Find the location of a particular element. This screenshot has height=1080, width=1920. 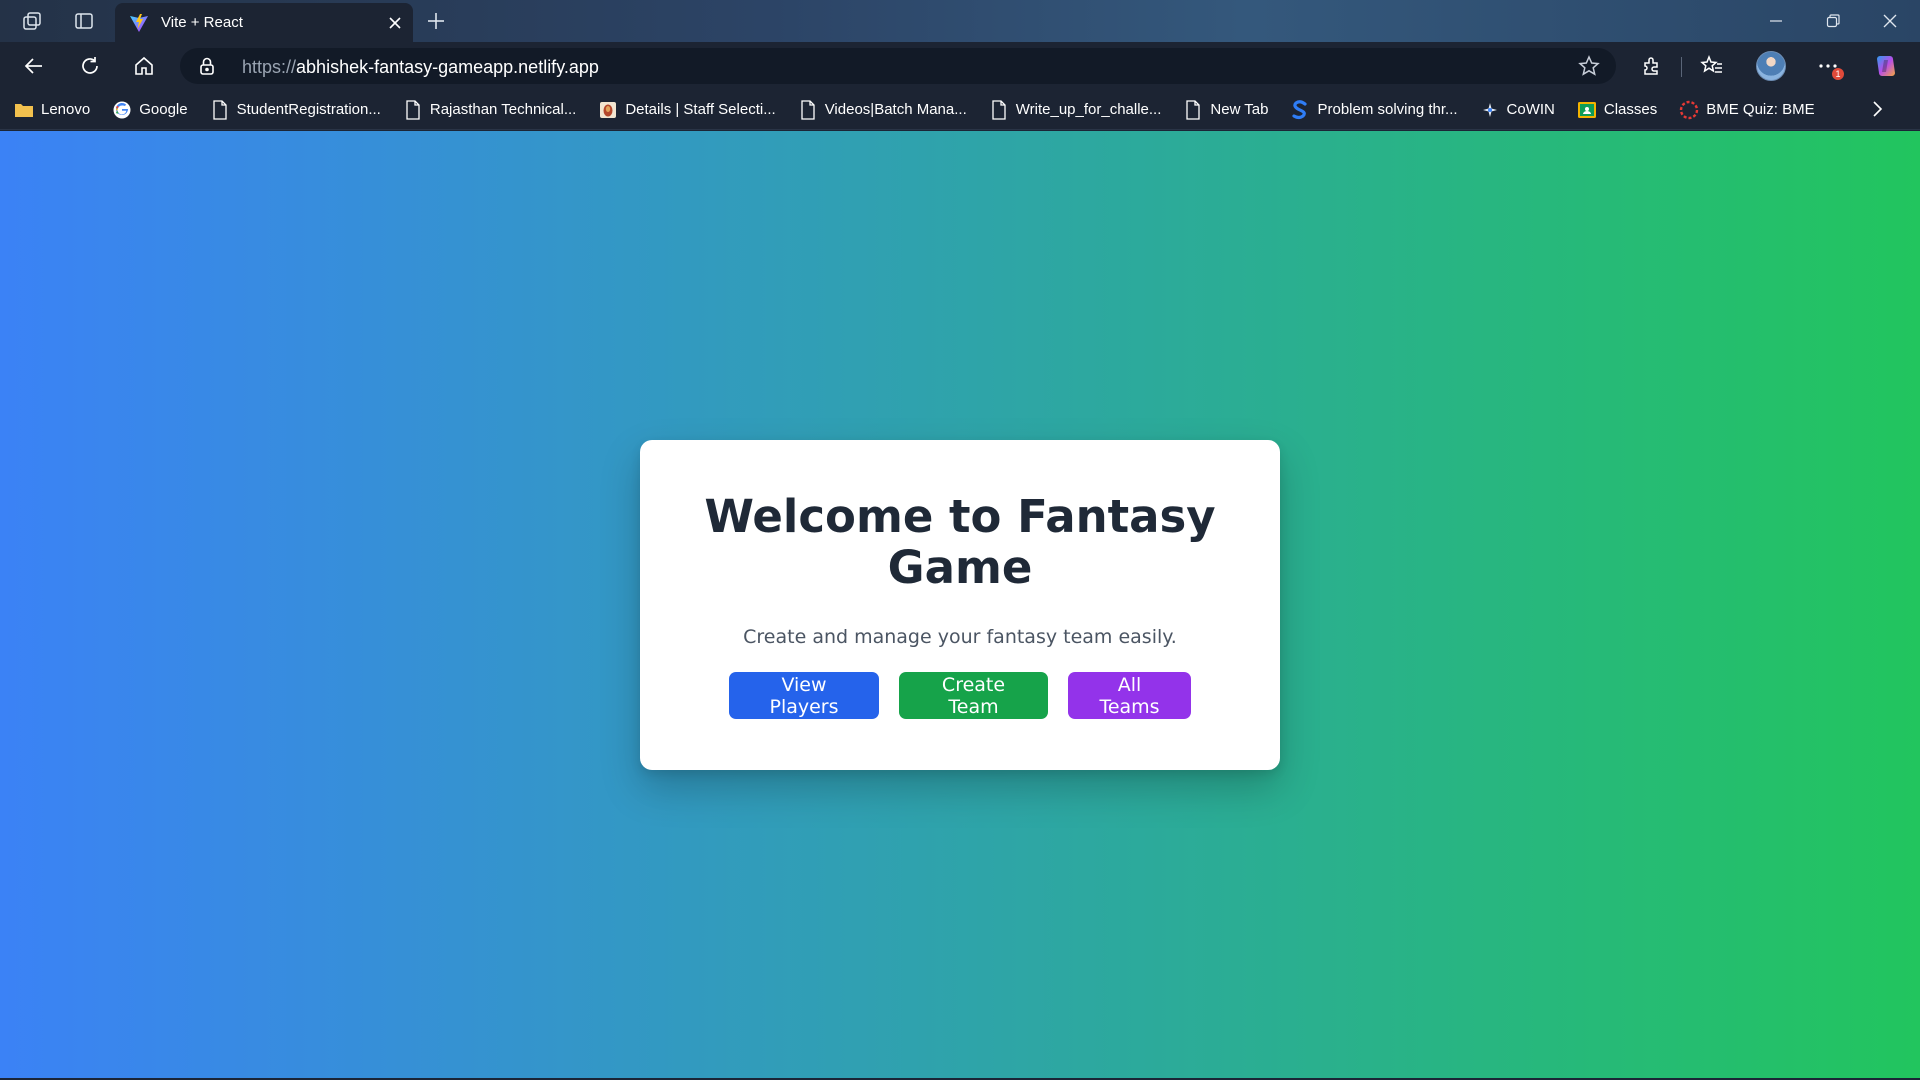

bookmark-bme-quiz: BME Quiz: BME is located at coordinates (1747, 110).